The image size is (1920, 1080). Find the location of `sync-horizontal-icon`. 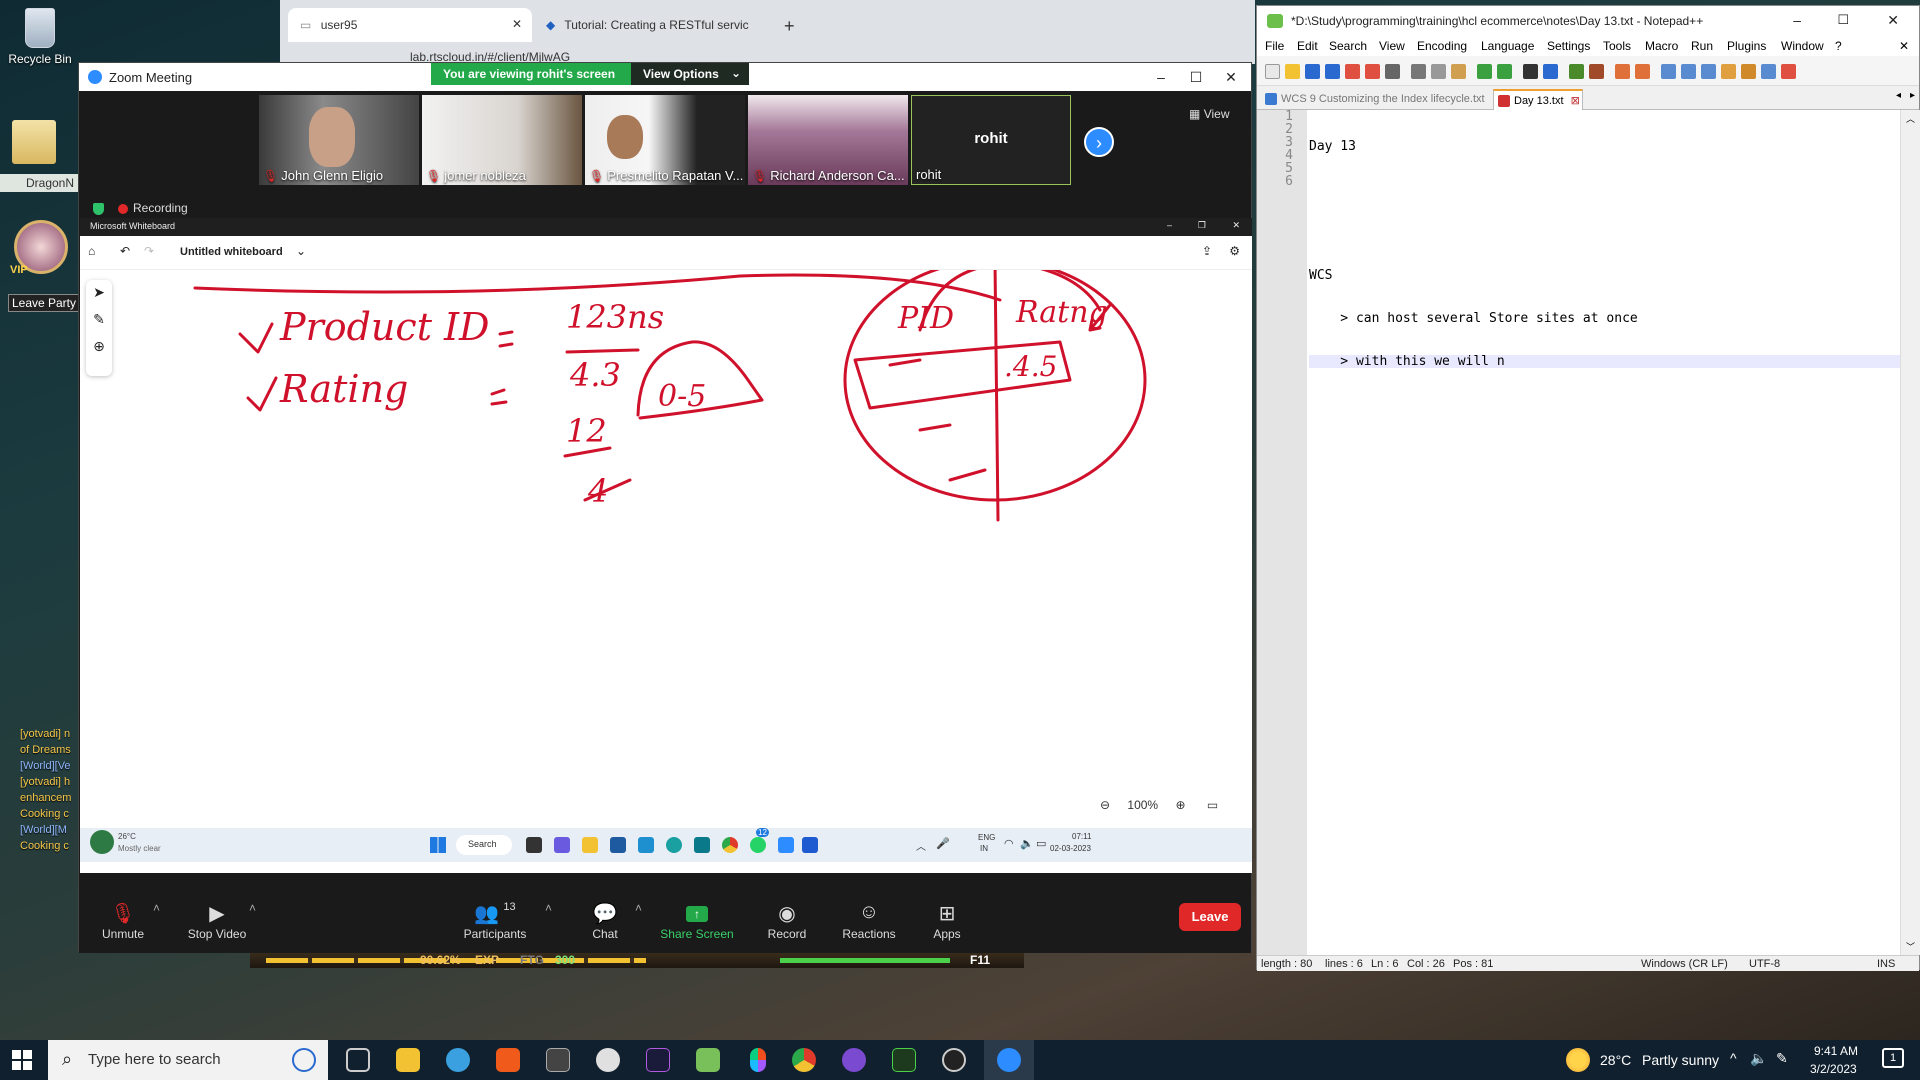

sync-horizontal-icon is located at coordinates (1642, 71).